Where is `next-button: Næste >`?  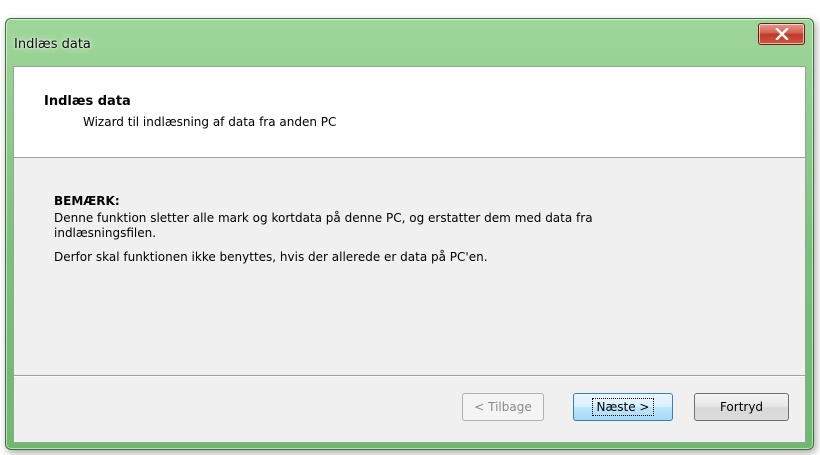 next-button: Næste > is located at coordinates (623, 407).